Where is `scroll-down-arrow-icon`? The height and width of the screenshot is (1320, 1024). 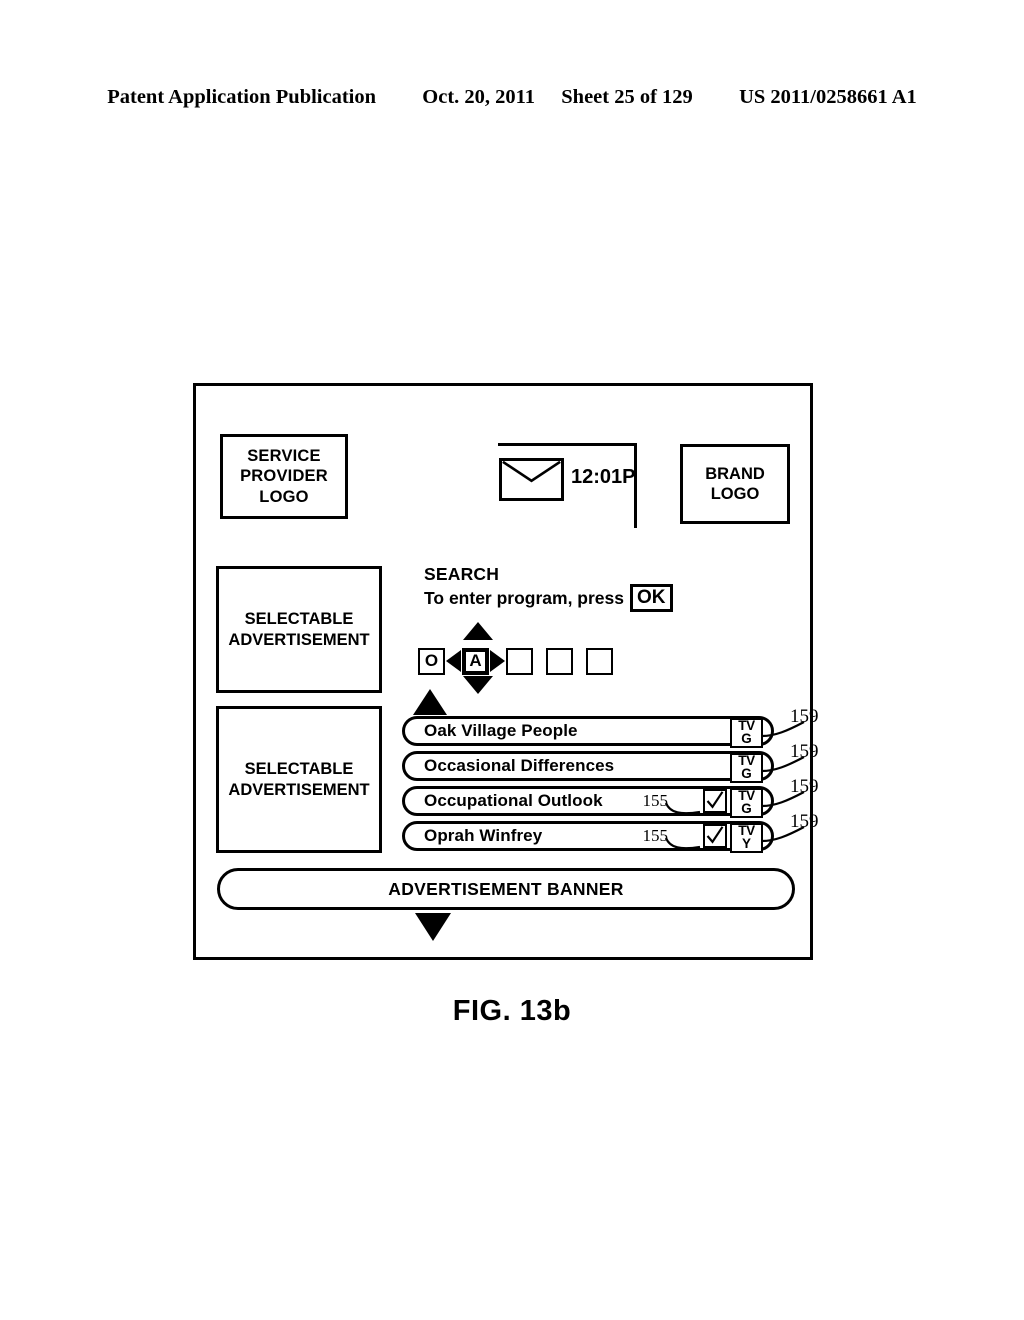 scroll-down-arrow-icon is located at coordinates (433, 927).